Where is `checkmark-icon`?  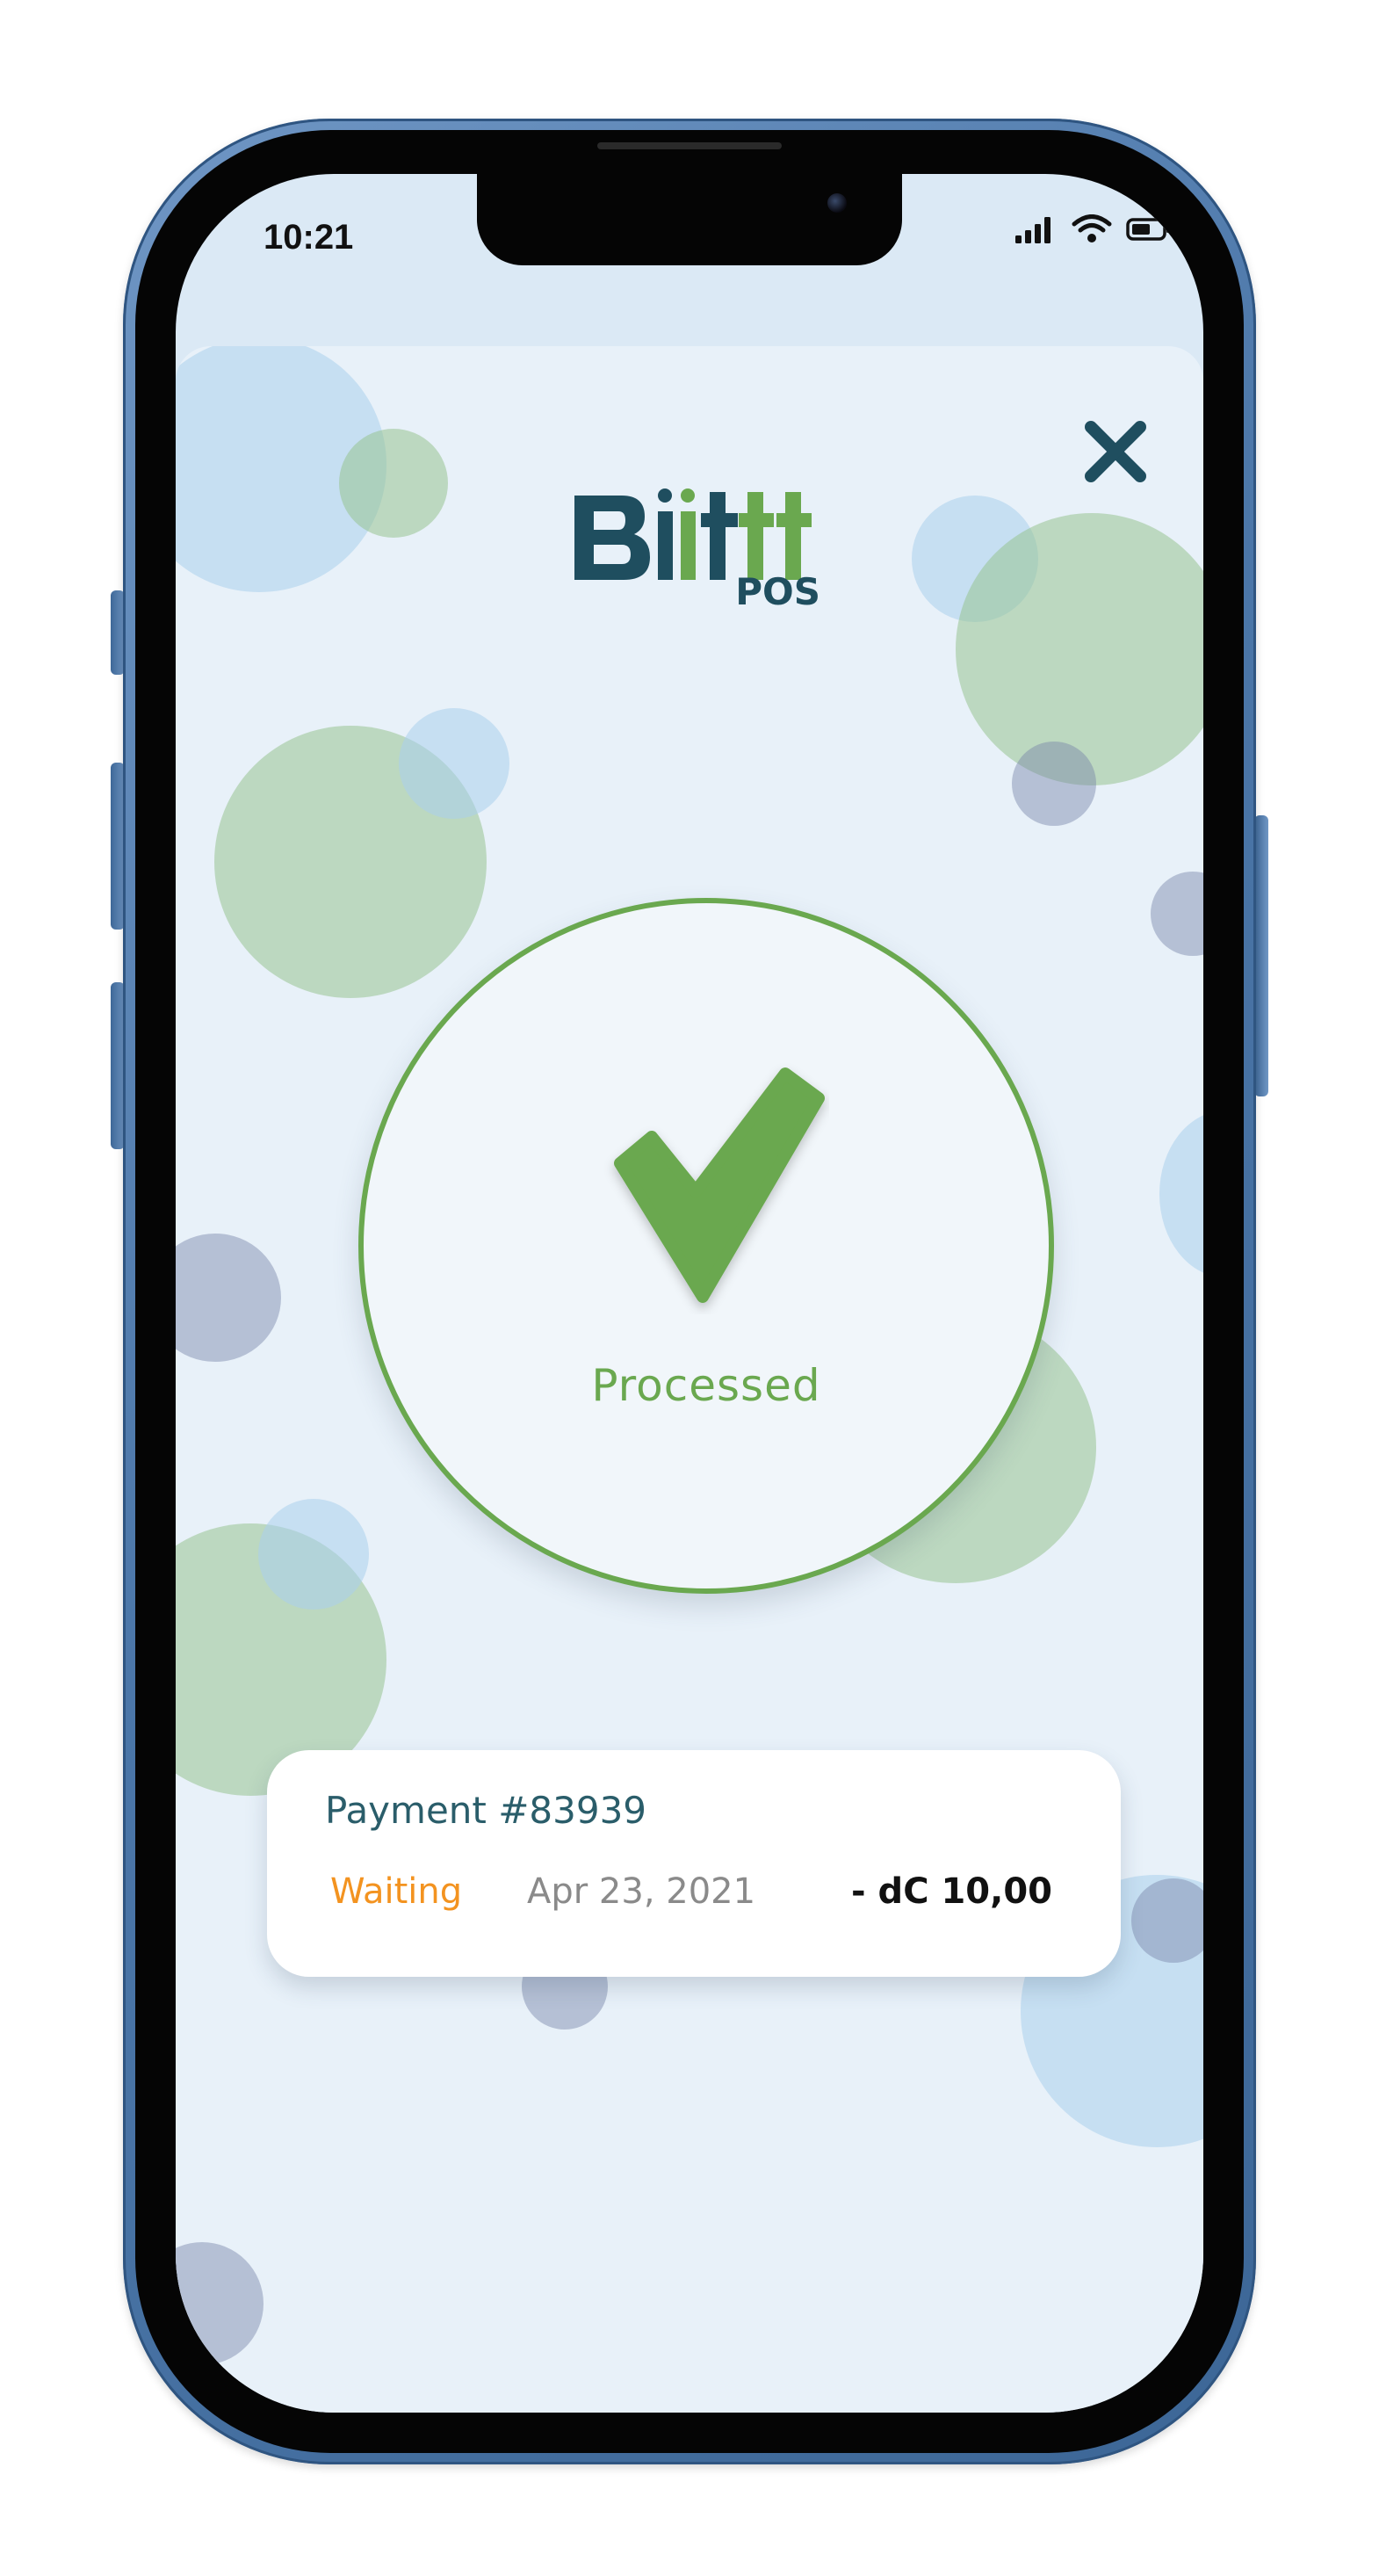
checkmark-icon is located at coordinates (719, 1185).